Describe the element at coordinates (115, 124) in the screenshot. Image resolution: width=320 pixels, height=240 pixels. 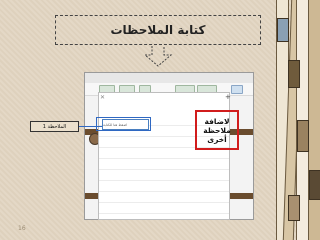
I see `note-input-placeholder: اضغط هنا للكتابة` at that location.